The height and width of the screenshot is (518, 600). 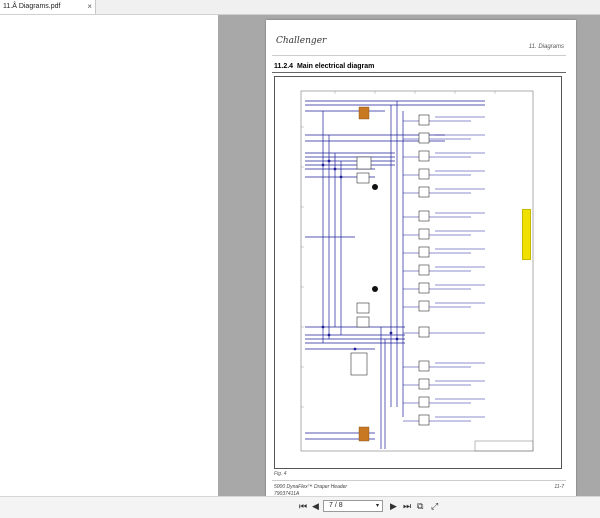 What do you see at coordinates (407, 506) in the screenshot?
I see `last-page-icon: ⏭` at bounding box center [407, 506].